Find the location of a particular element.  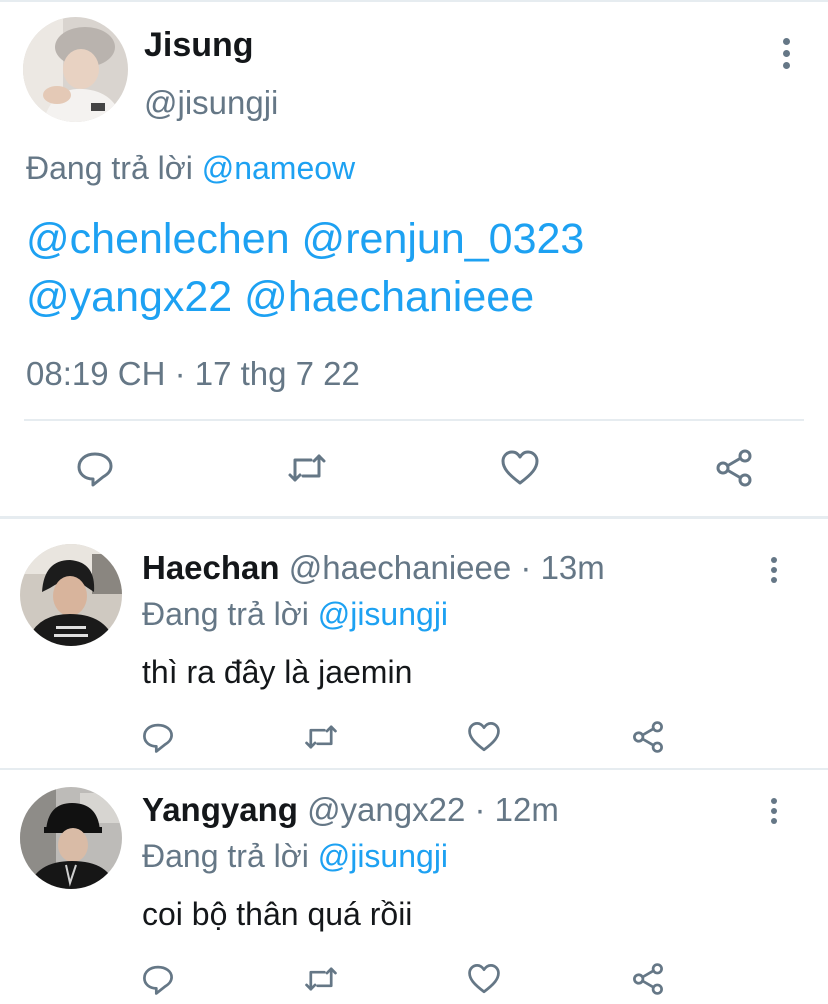

reply-author-handle: @haechanieee is located at coordinates (400, 567).